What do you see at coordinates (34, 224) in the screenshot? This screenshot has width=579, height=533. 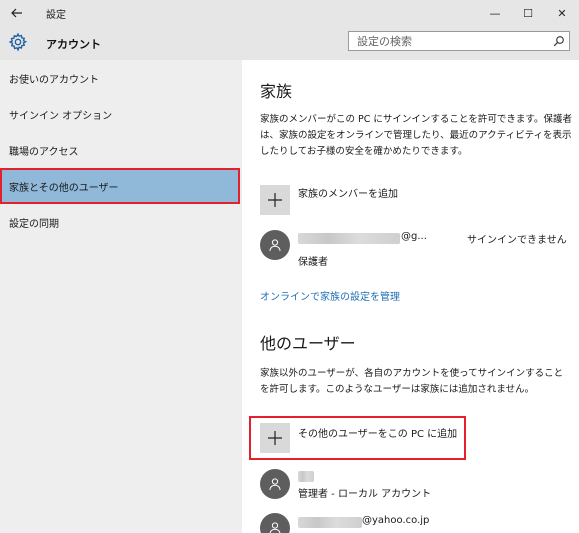 I see `sidebar-item-label: 設定の同期` at bounding box center [34, 224].